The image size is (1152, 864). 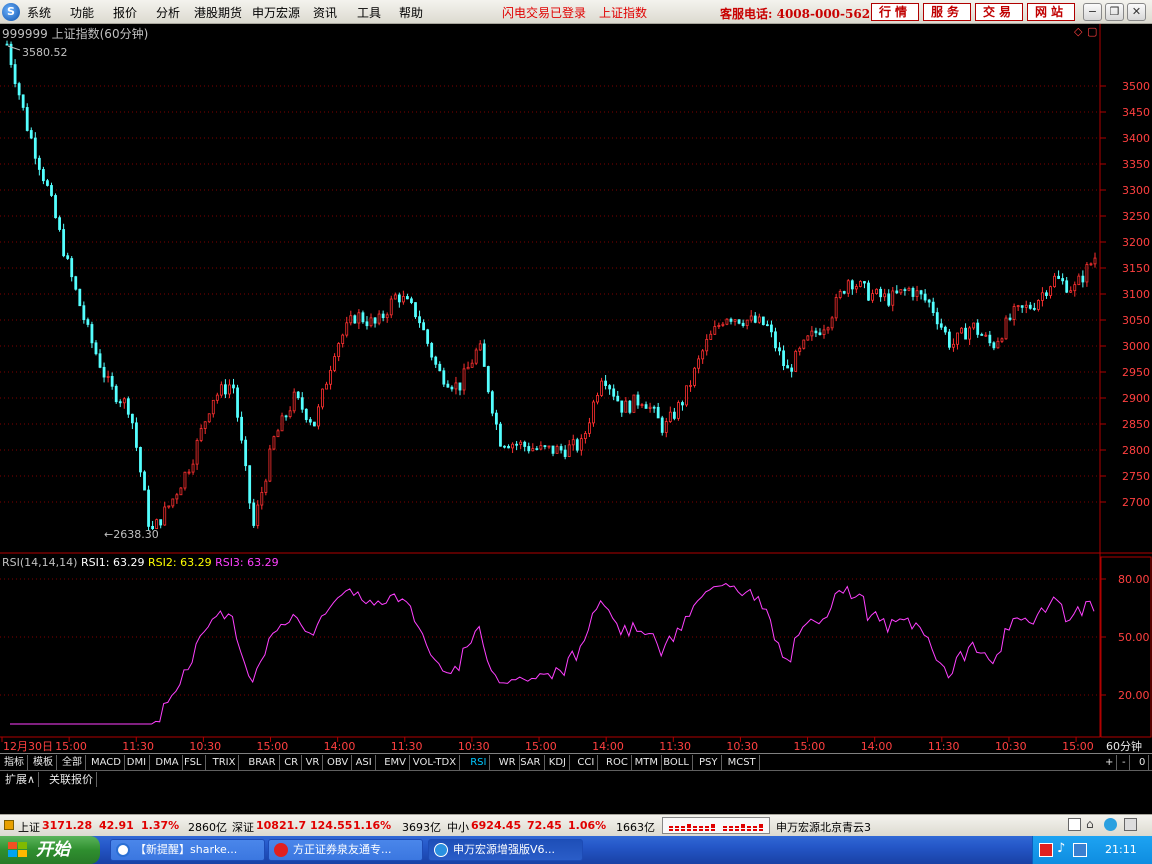 I want to click on expand-toggle: 扩展∧, so click(x=21, y=779).